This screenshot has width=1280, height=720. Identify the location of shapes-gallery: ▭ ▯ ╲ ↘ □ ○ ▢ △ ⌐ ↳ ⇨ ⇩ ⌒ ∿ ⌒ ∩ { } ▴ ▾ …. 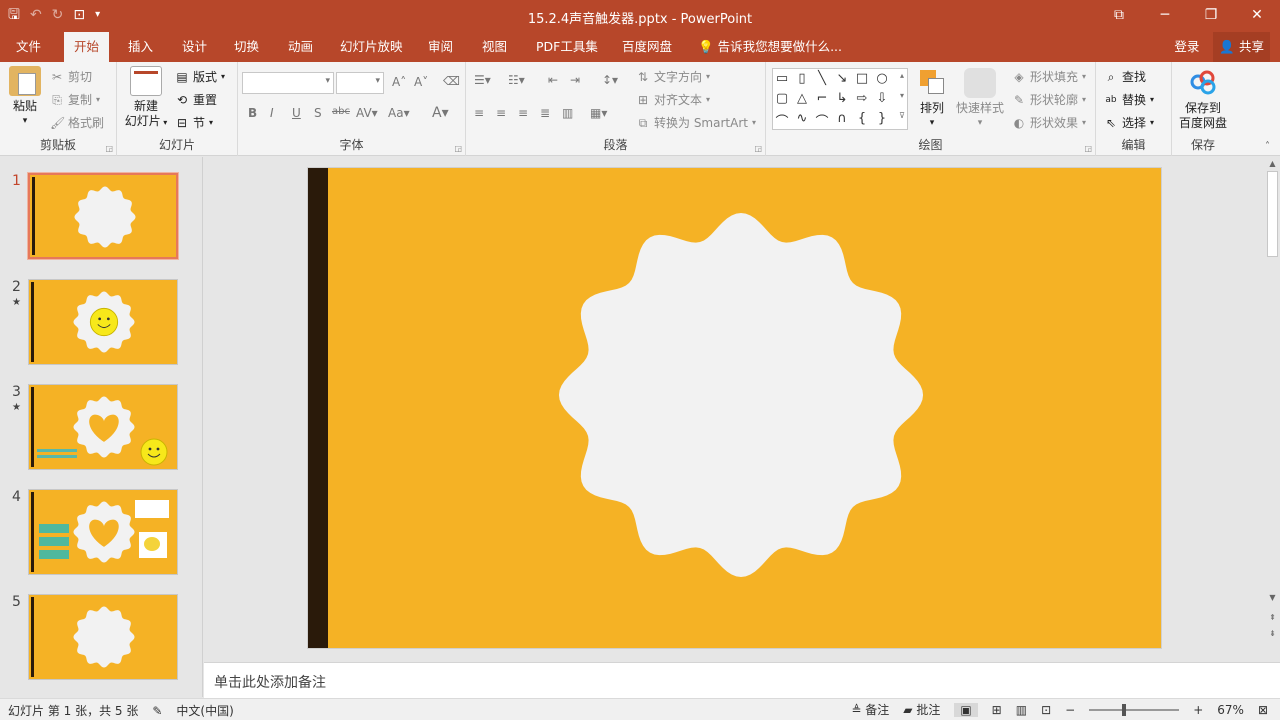
(840, 99).